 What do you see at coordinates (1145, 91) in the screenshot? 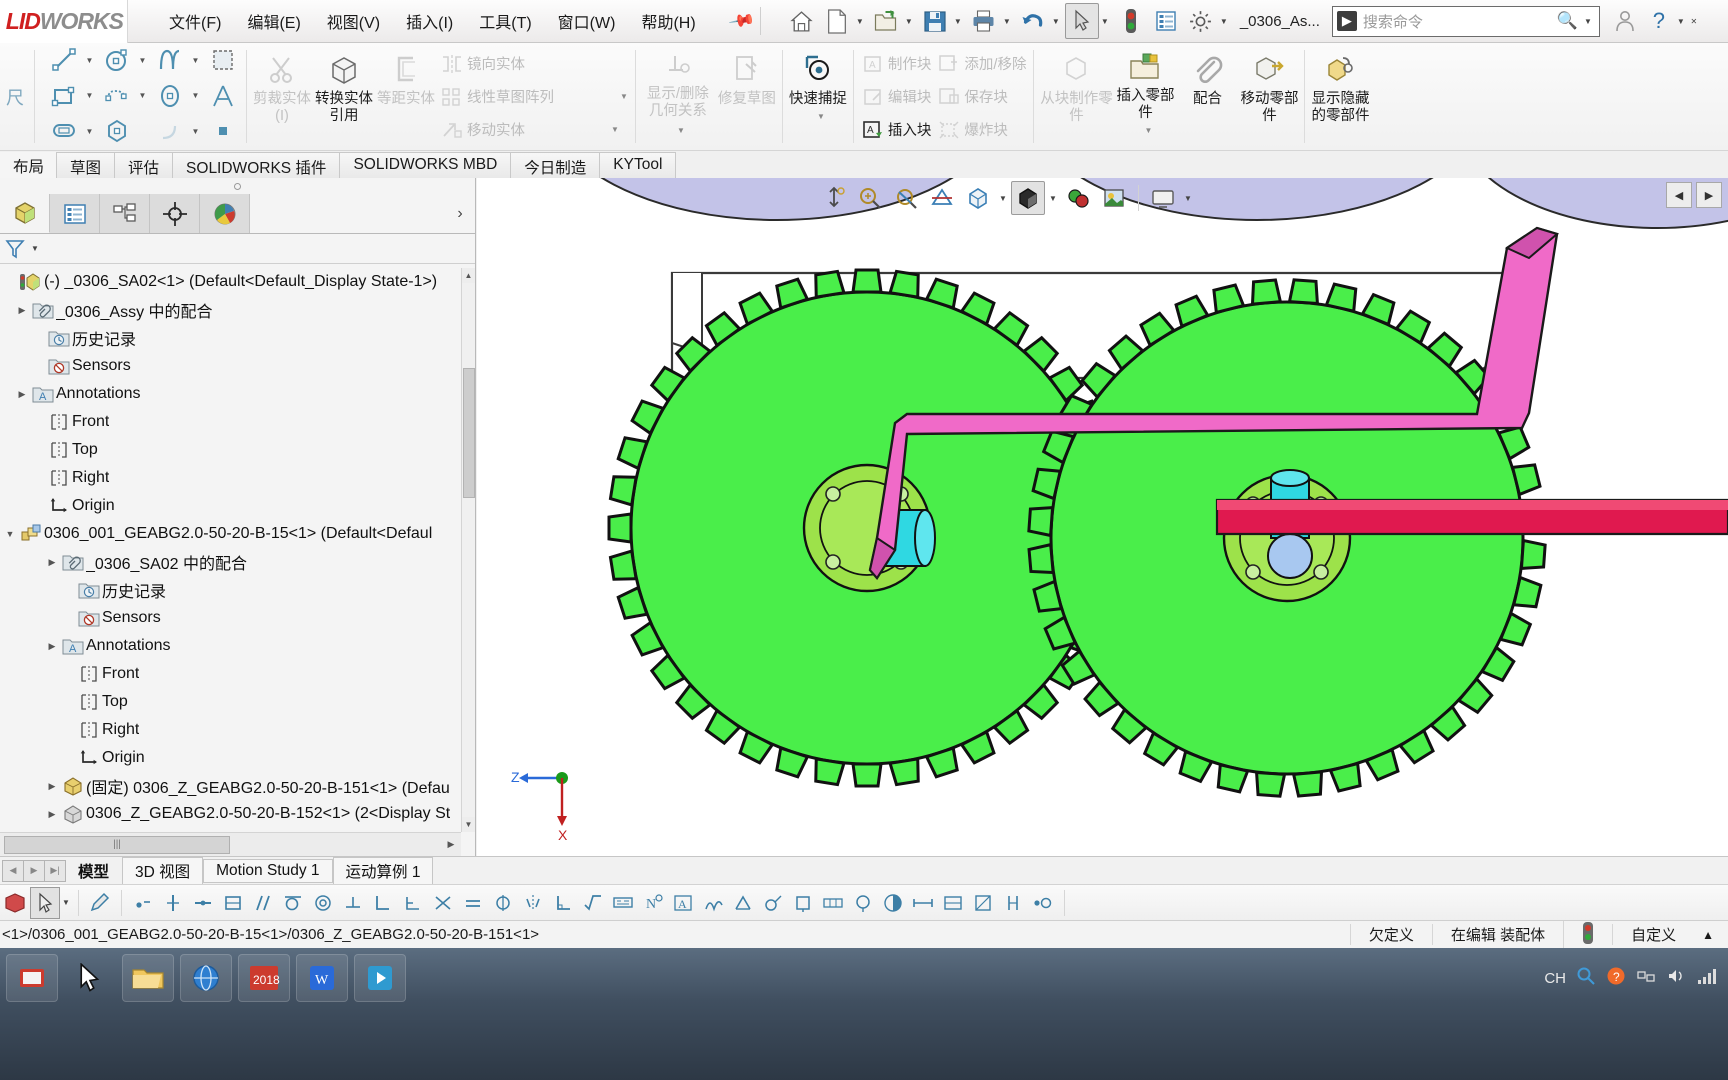
I see `insert-components-button: 插入零部件 ▼` at bounding box center [1145, 91].